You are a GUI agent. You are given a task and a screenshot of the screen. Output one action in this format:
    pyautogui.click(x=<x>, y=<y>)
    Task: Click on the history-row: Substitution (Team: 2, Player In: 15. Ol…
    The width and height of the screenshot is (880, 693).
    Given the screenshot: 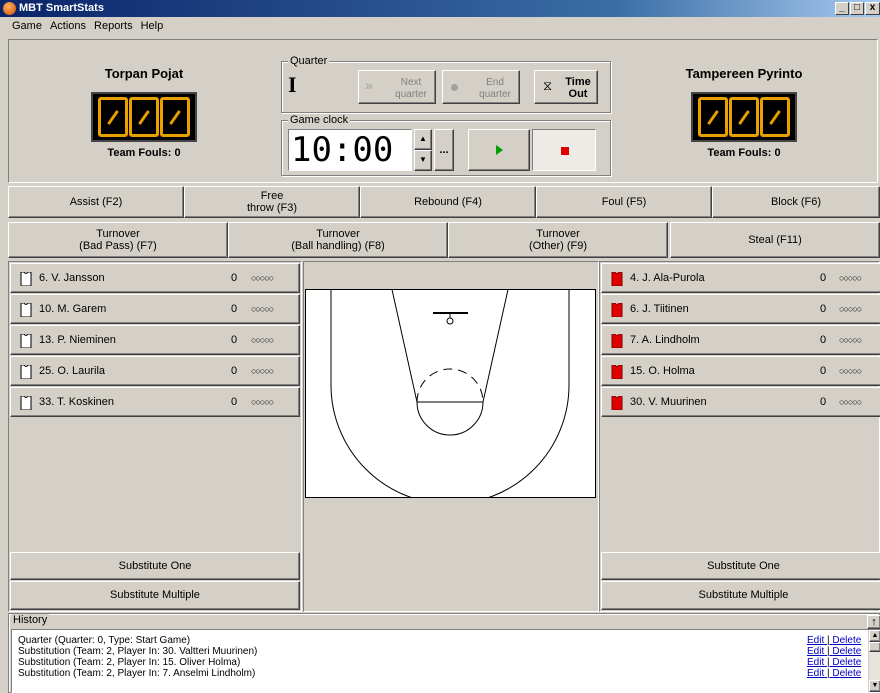 What is the action you would take?
    pyautogui.click(x=129, y=662)
    